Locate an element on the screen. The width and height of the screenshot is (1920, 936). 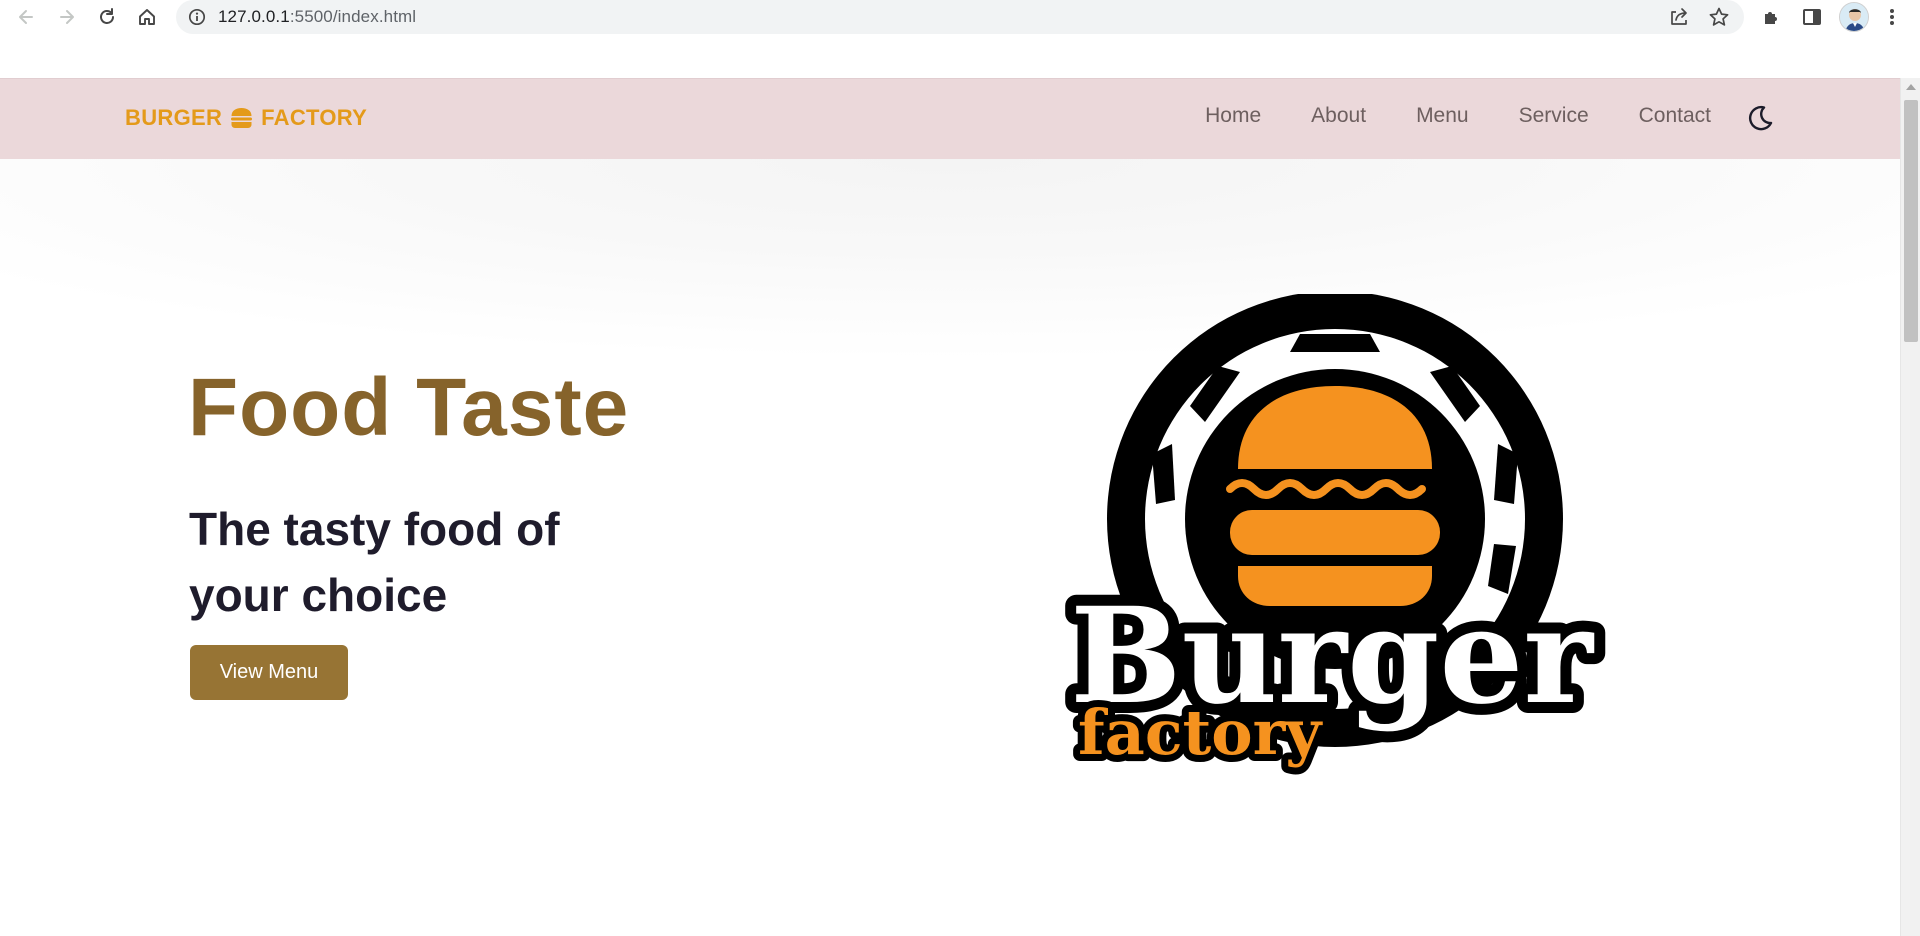
brand-logo: BURGER FACTORY is located at coordinates (246, 118).